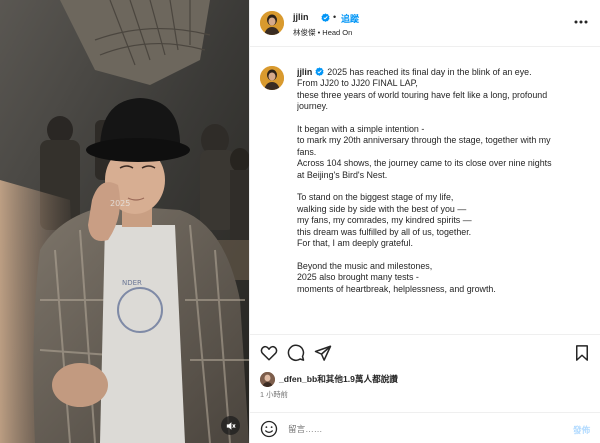 The image size is (600, 443). I want to click on follow-button: 追蹤, so click(350, 18).